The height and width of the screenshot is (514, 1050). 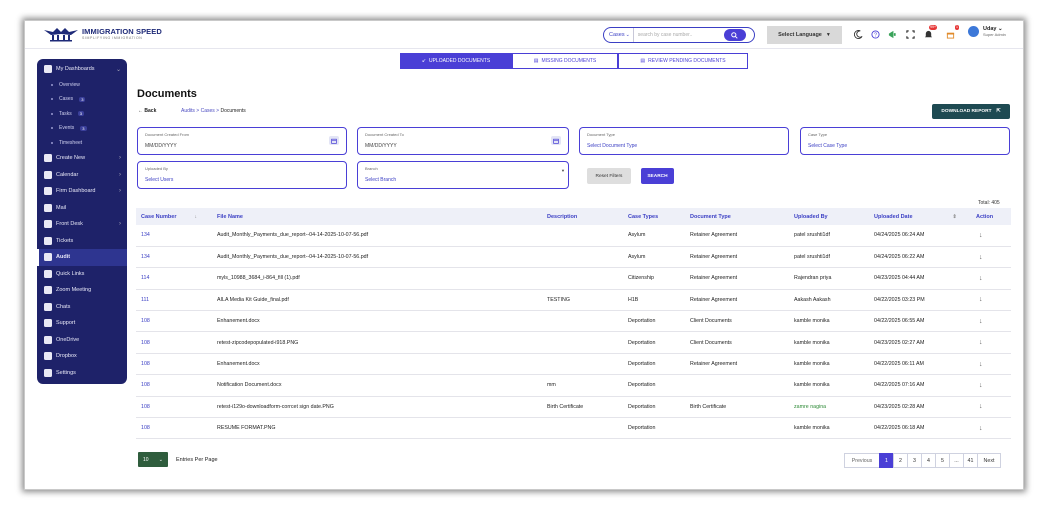 I want to click on sidebar-item-front-desk: Front Desk ›, so click(x=82, y=224).